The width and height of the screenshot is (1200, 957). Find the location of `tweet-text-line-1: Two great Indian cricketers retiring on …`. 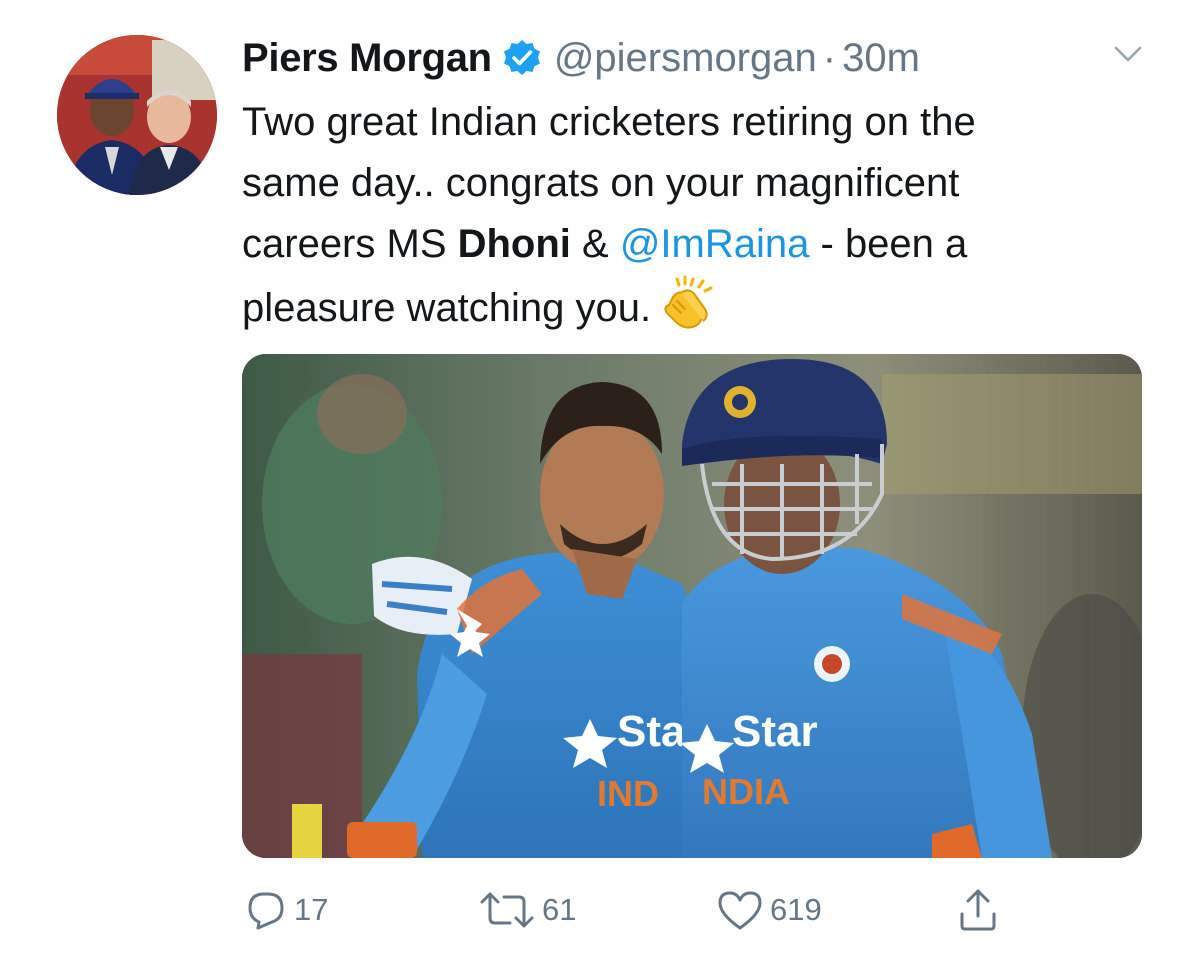

tweet-text-line-1: Two great Indian cricketers retiring on … is located at coordinates (609, 122).